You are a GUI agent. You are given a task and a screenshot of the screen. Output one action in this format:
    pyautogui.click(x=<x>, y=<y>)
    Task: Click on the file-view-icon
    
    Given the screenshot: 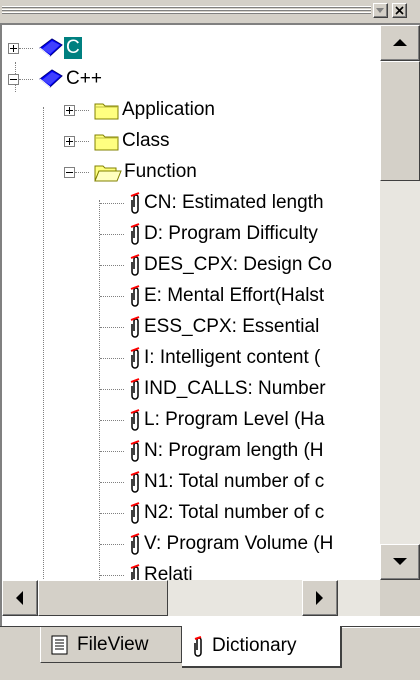 What is the action you would take?
    pyautogui.click(x=59, y=644)
    